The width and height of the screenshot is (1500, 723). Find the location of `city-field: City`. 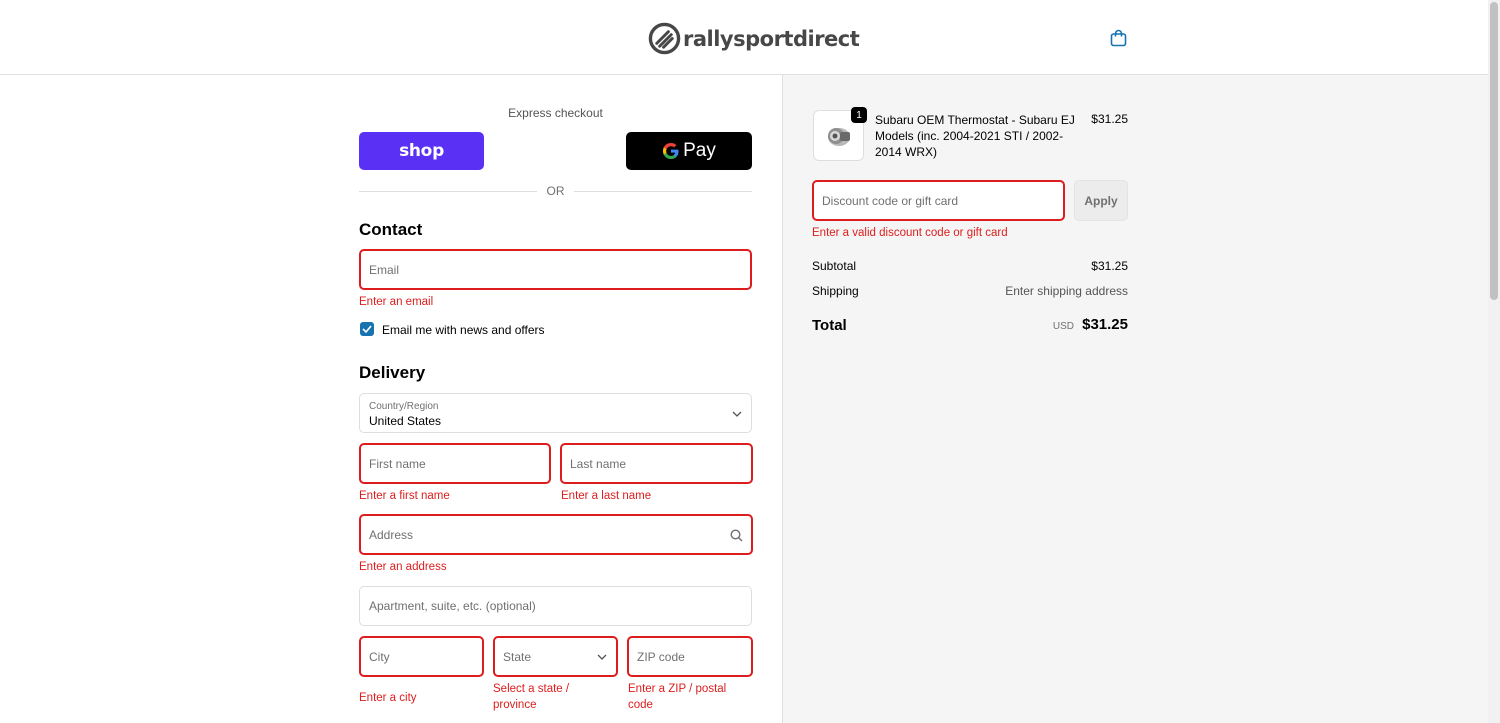

city-field: City is located at coordinates (421, 656).